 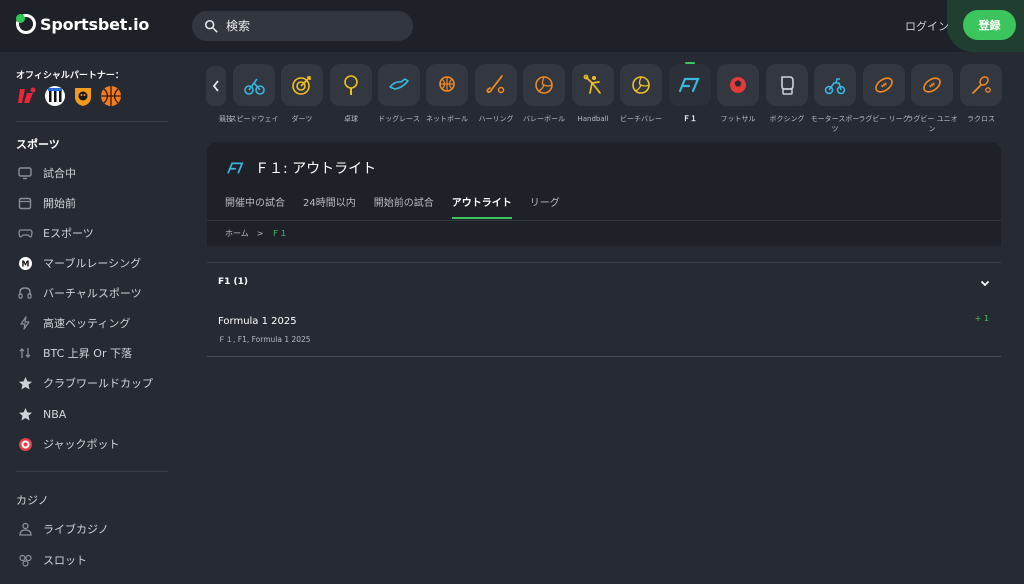 I want to click on sport-label-motorsport: モータースポーツ, so click(x=835, y=124).